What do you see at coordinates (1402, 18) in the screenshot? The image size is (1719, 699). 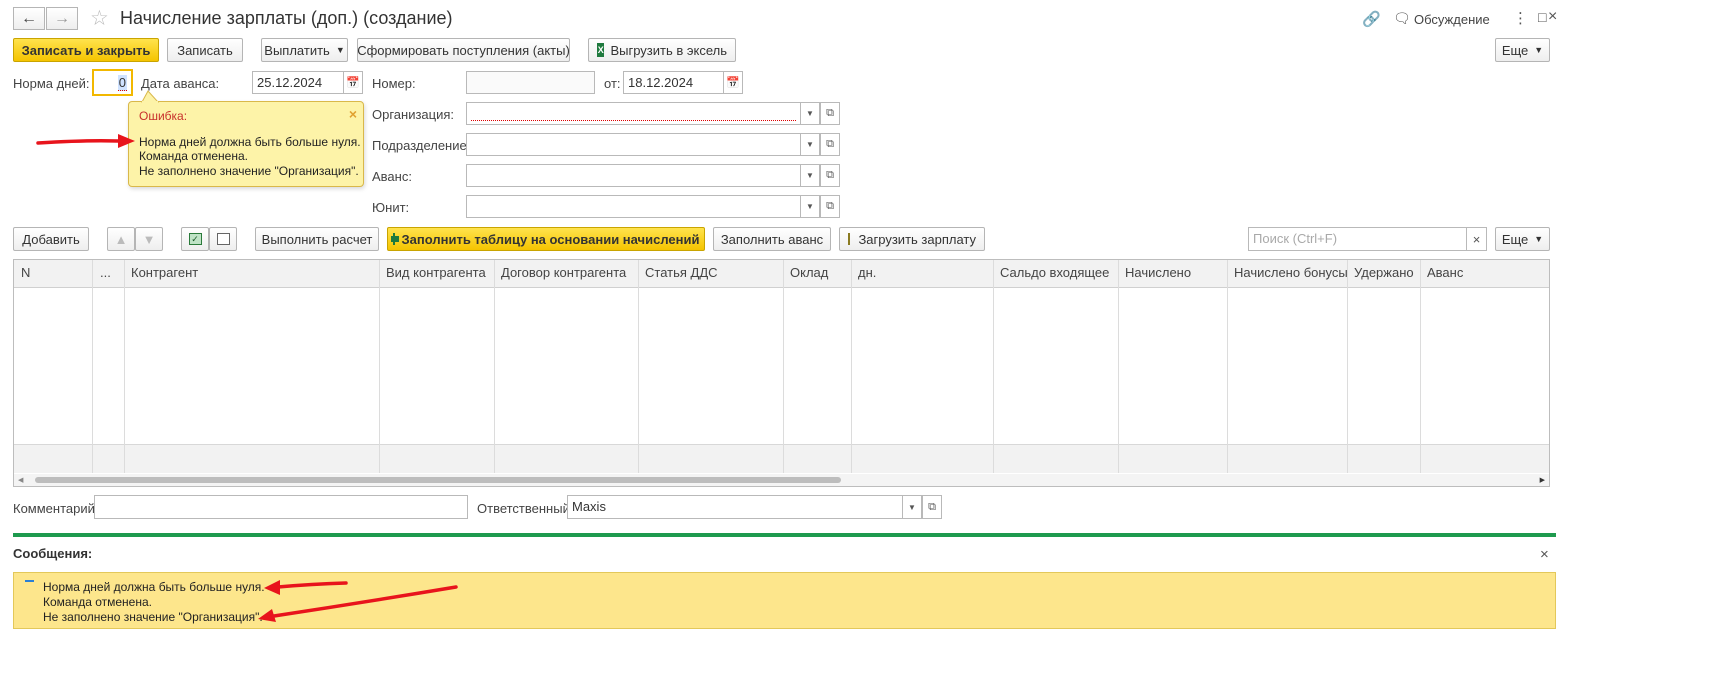 I see `discussion-icon: 🗨` at bounding box center [1402, 18].